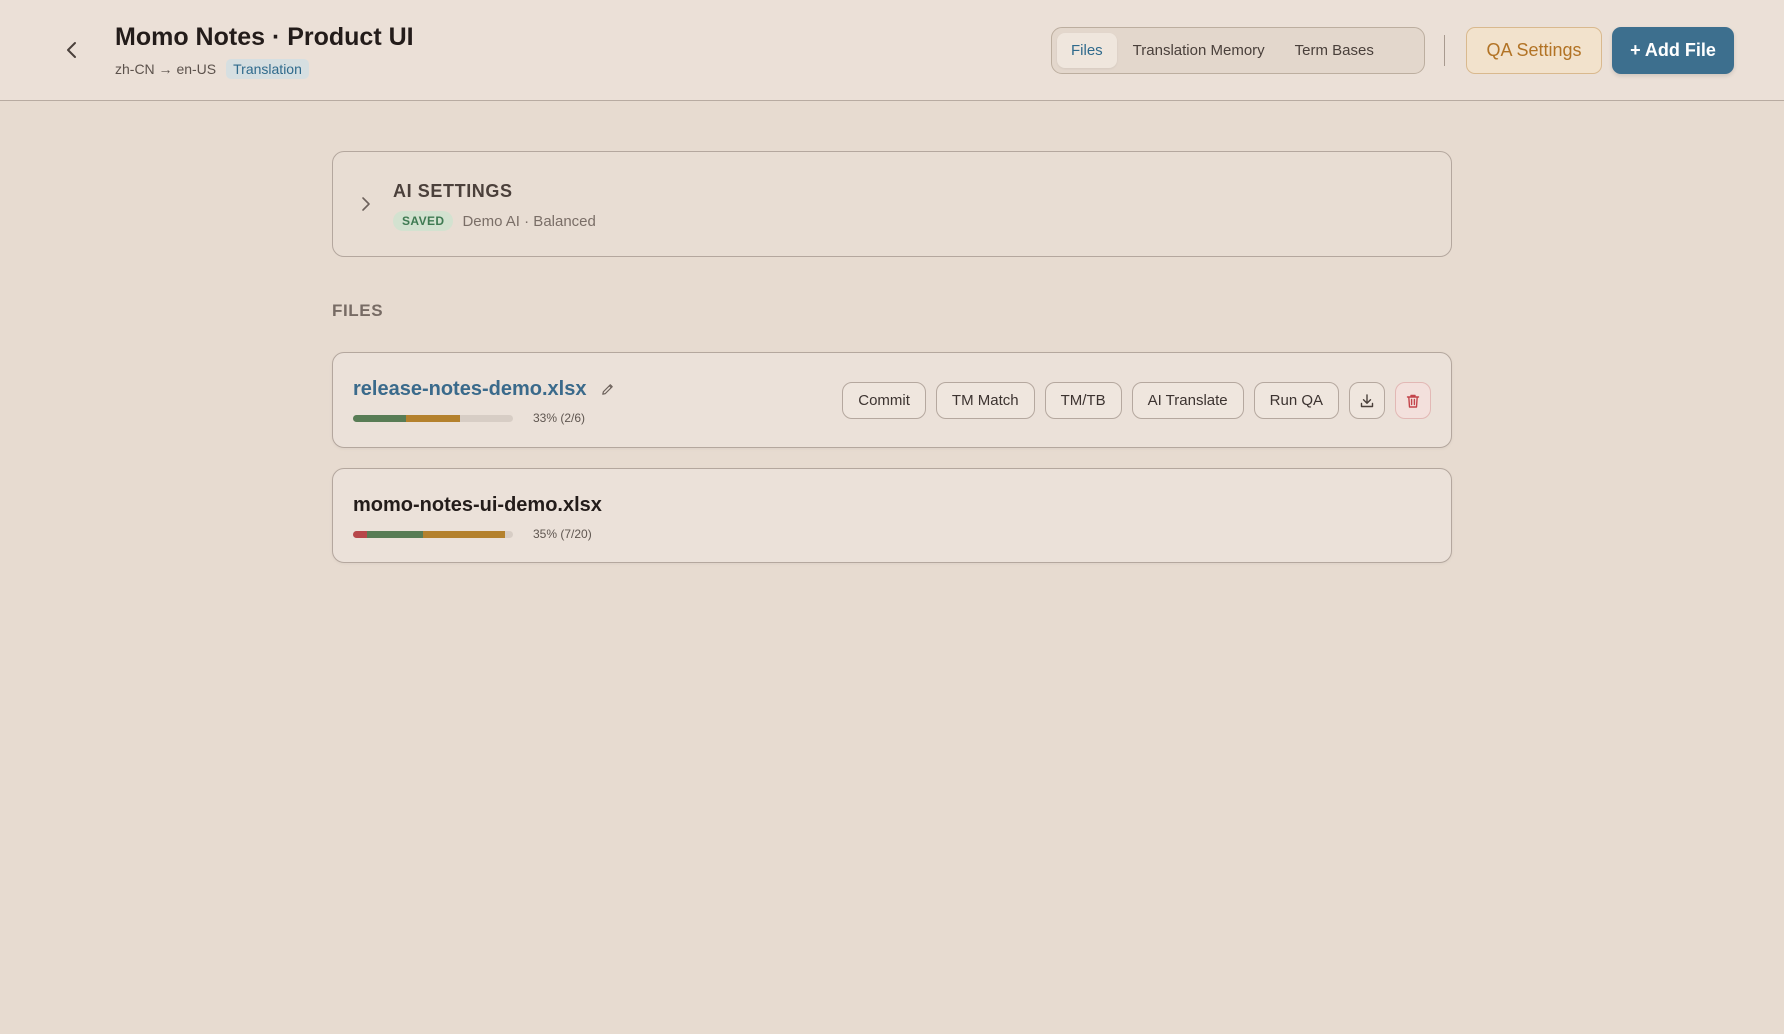 The height and width of the screenshot is (1034, 1784). Describe the element at coordinates (1087, 50) in the screenshot. I see `tab-files: Files` at that location.